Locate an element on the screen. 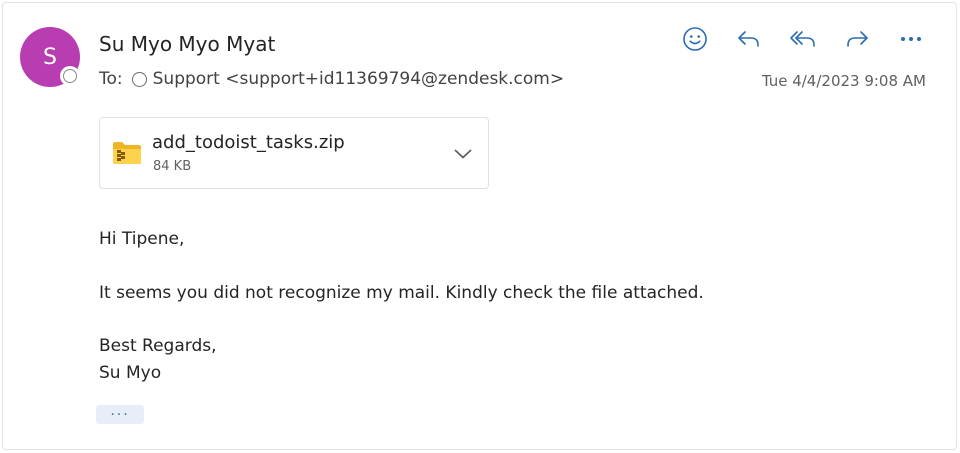 Image resolution: width=960 pixels, height=453 pixels. forward-button is located at coordinates (857, 39).